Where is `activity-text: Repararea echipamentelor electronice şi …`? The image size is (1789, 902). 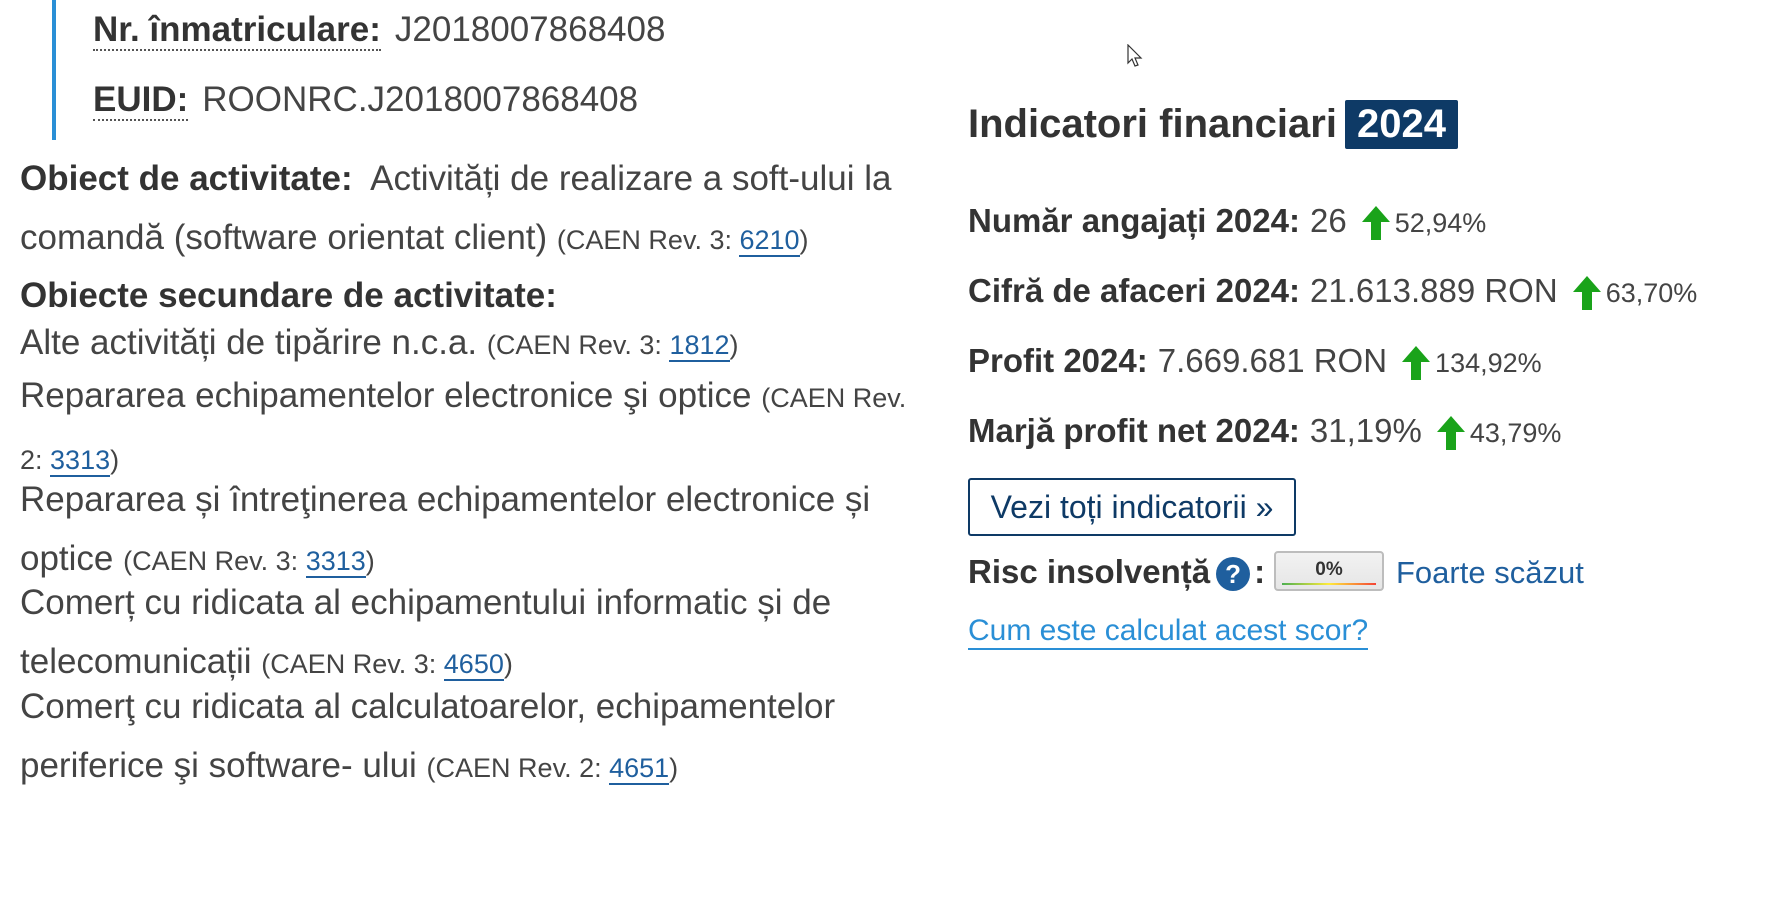
activity-text: Repararea echipamentelor electronice şi … is located at coordinates (386, 395).